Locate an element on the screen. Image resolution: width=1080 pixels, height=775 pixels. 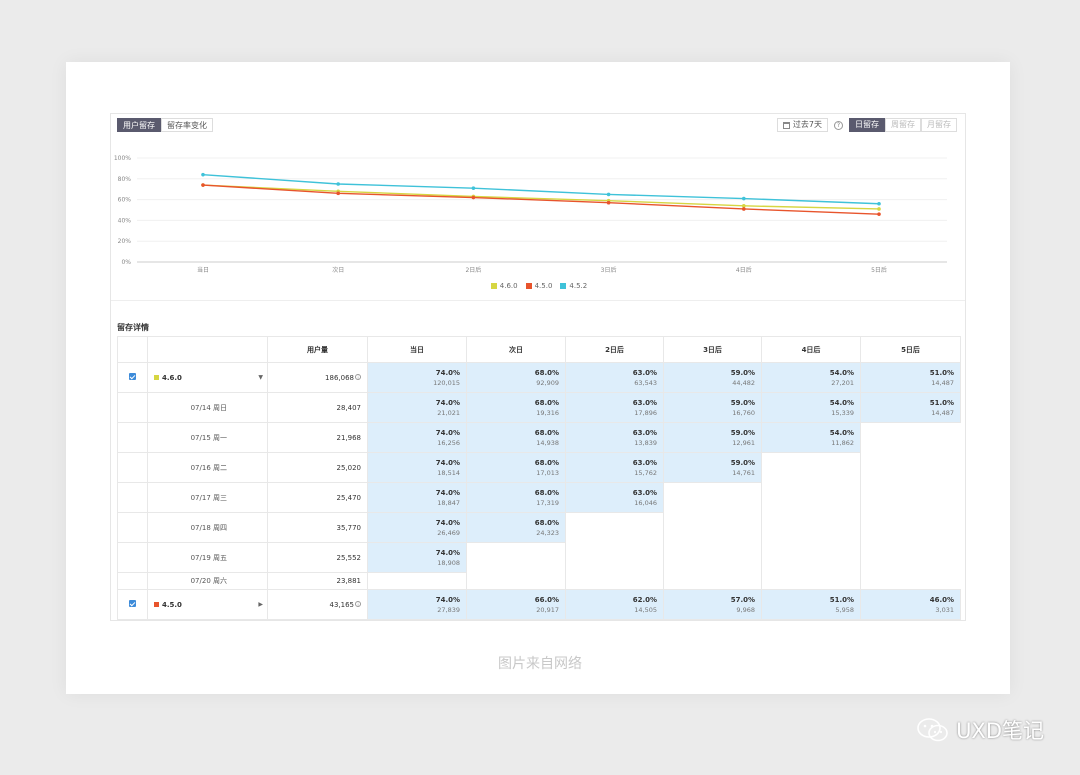
retention-cell: 74.0% 18,847 is located at coordinates (417, 497).